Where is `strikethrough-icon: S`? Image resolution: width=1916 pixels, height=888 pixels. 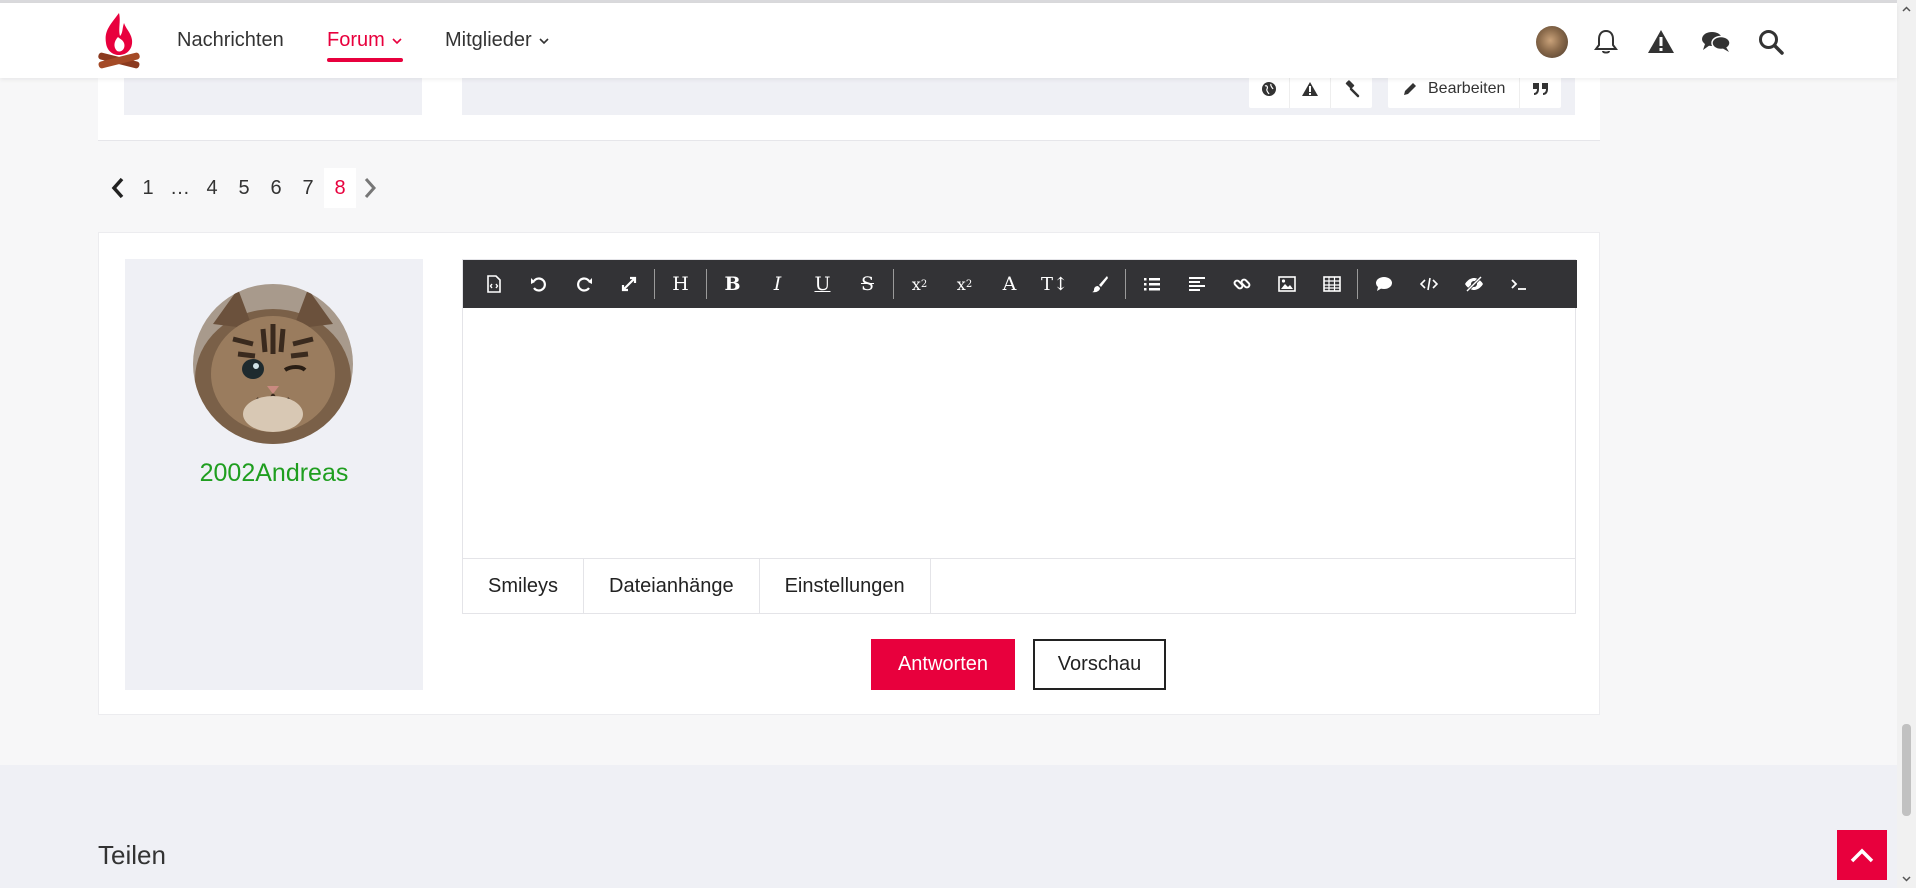 strikethrough-icon: S is located at coordinates (867, 284).